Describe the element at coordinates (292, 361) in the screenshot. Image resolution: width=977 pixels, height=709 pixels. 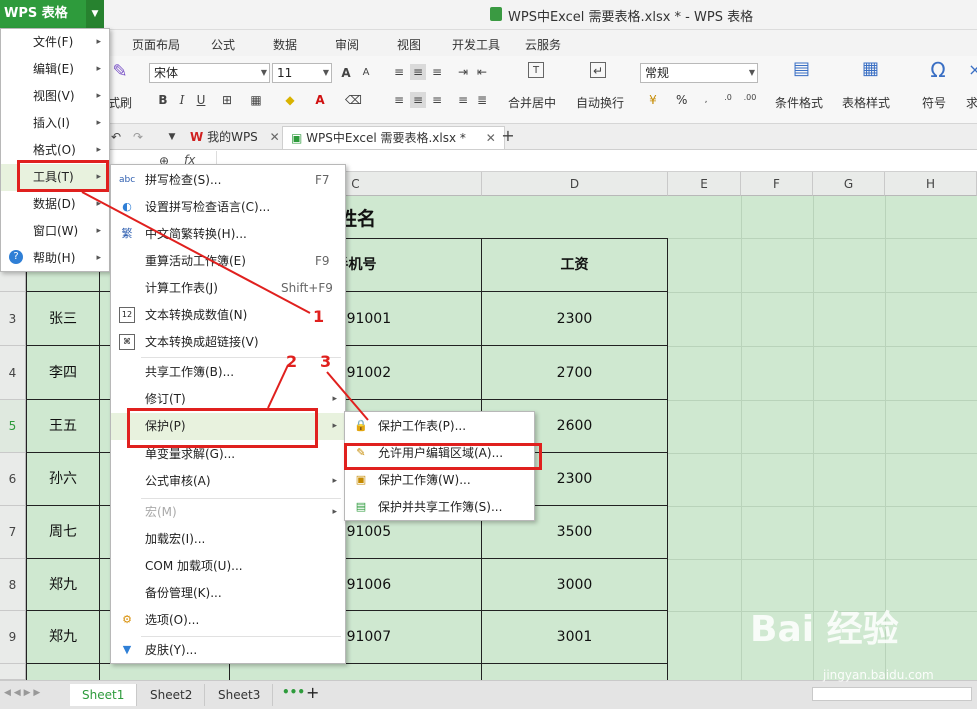
I see `annotation-number: 2` at that location.